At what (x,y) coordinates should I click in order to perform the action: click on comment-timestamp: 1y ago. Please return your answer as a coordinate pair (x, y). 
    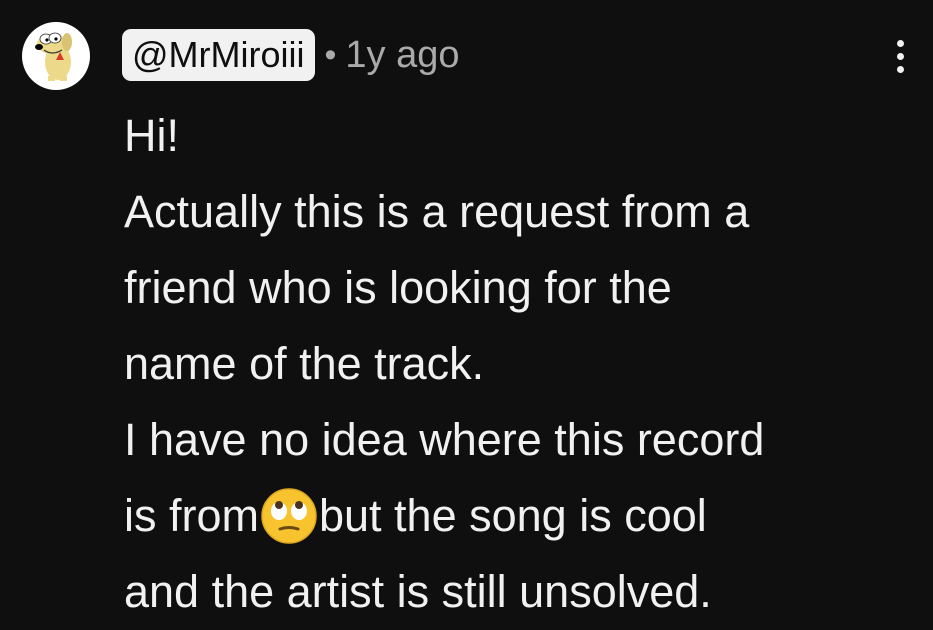
    Looking at the image, I should click on (402, 55).